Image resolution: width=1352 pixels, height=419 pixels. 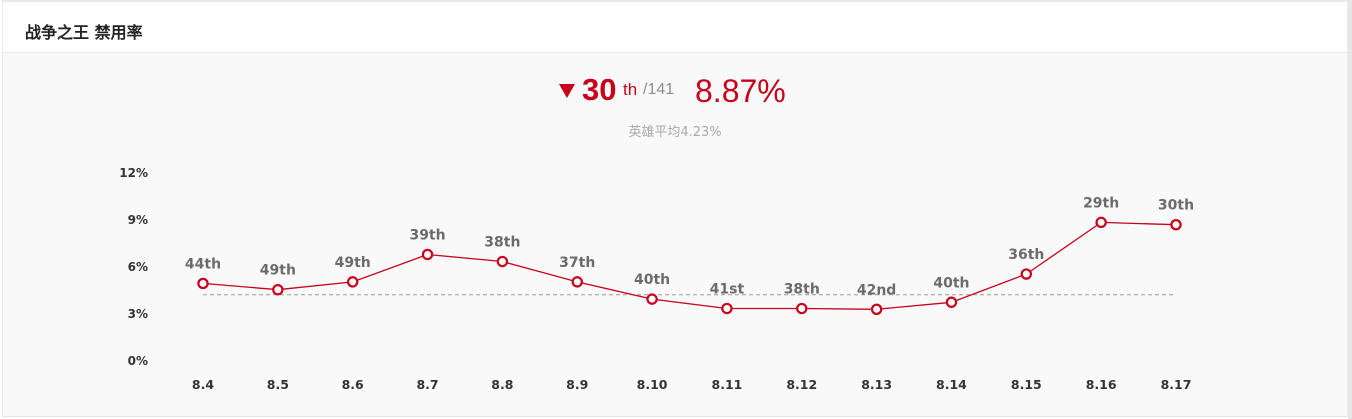 What do you see at coordinates (203, 384) in the screenshot?
I see `x-tick-label: 8.4` at bounding box center [203, 384].